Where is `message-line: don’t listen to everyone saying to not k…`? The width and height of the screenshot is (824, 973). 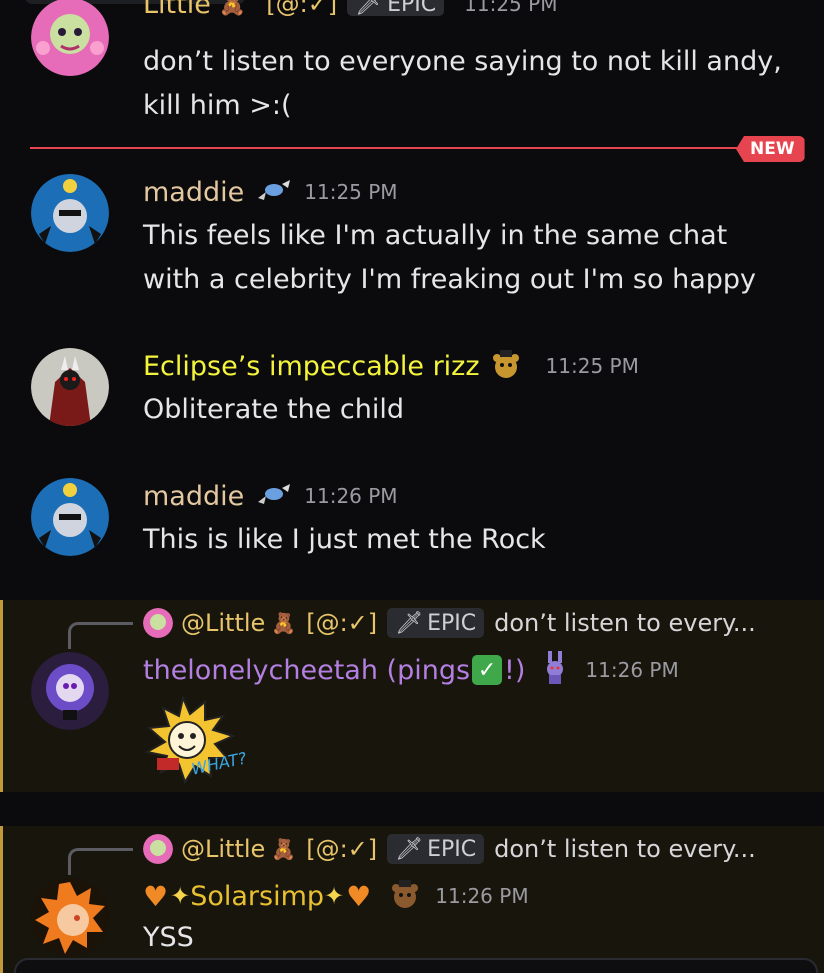
message-line: don’t listen to everyone saying to not k… is located at coordinates (462, 61).